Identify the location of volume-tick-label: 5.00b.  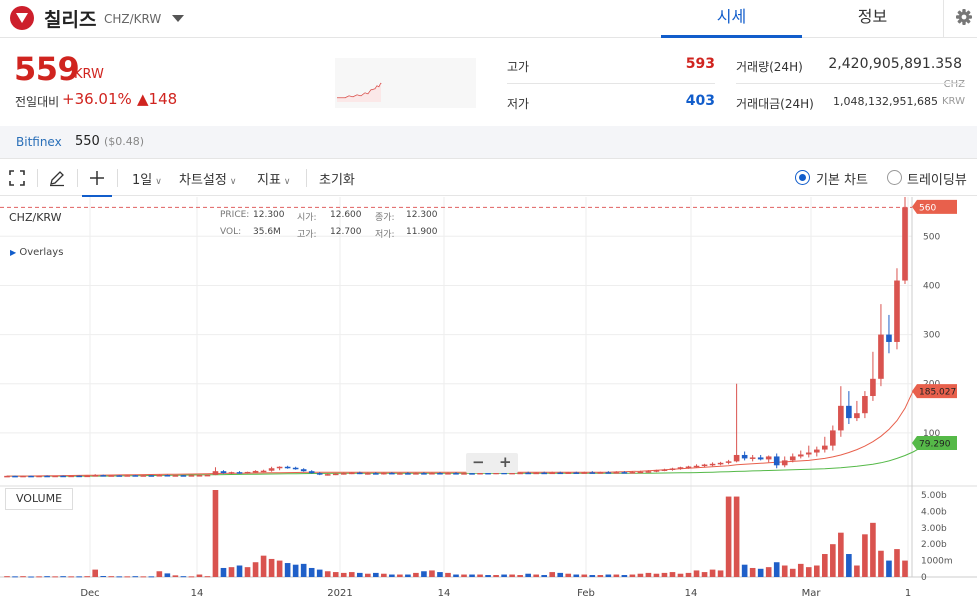
(934, 496).